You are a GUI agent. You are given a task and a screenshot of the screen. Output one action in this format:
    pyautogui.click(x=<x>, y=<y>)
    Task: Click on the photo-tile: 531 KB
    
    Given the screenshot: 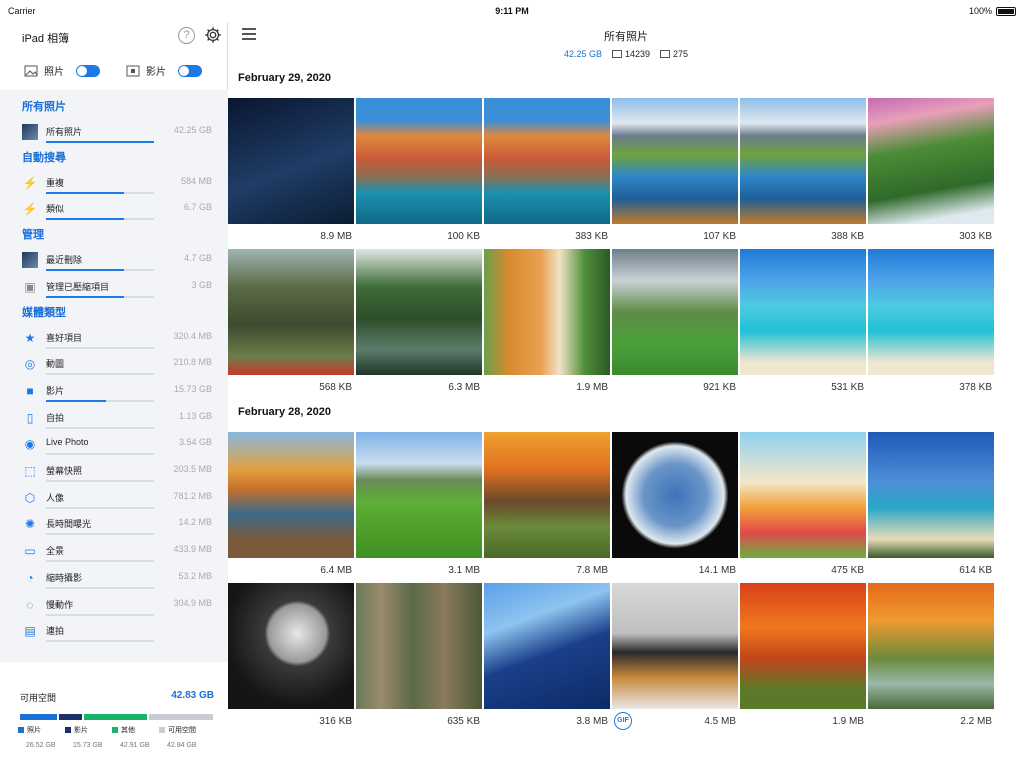 What is the action you would take?
    pyautogui.click(x=803, y=323)
    